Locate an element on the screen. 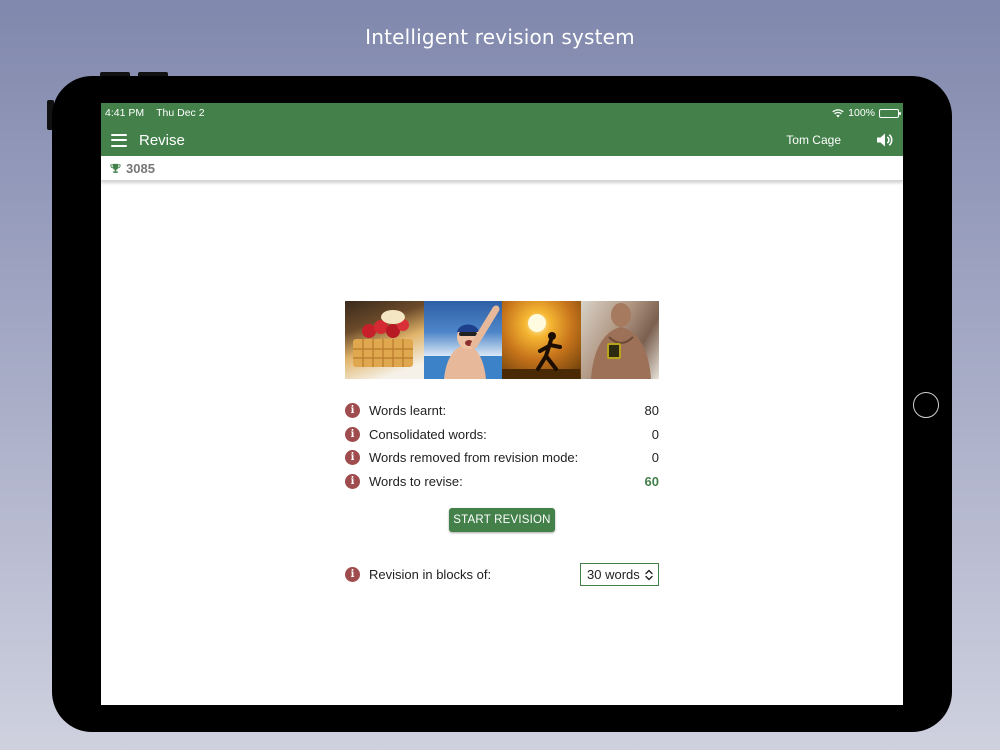 The width and height of the screenshot is (1000, 750). stat-row-words-removed: i Words removed from revision mode: 0 is located at coordinates (502, 458).